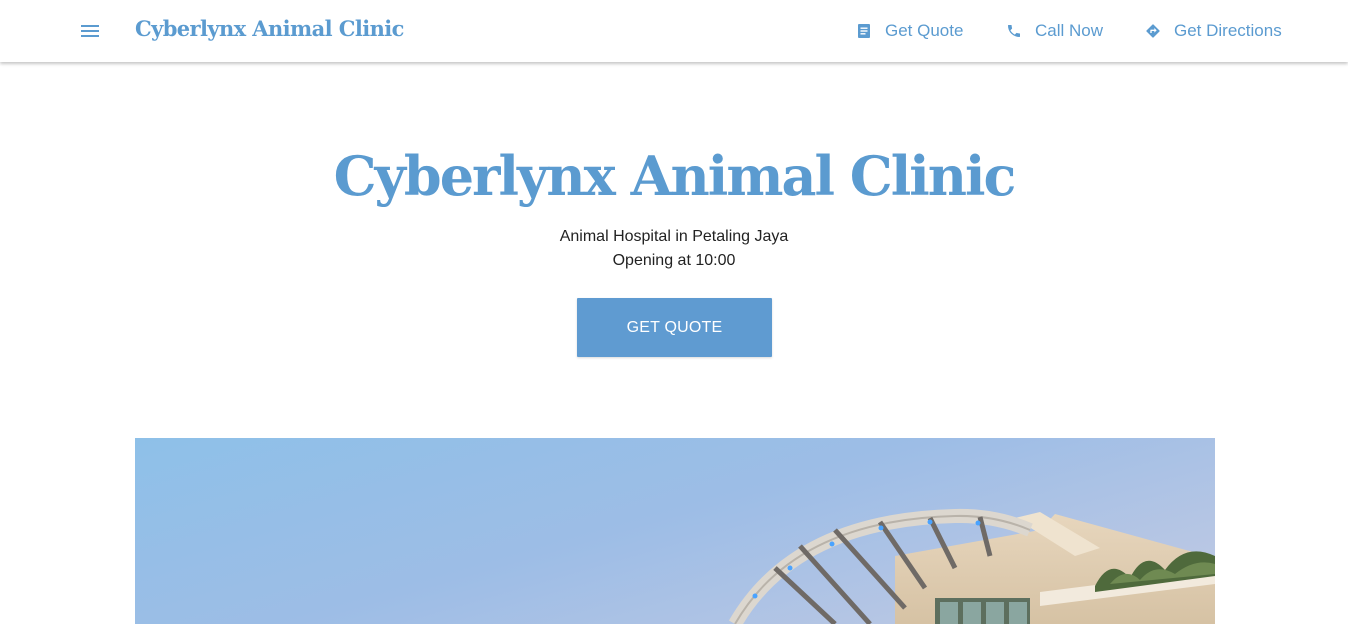  I want to click on opening-hours-status: Opening at 10:00, so click(674, 260).